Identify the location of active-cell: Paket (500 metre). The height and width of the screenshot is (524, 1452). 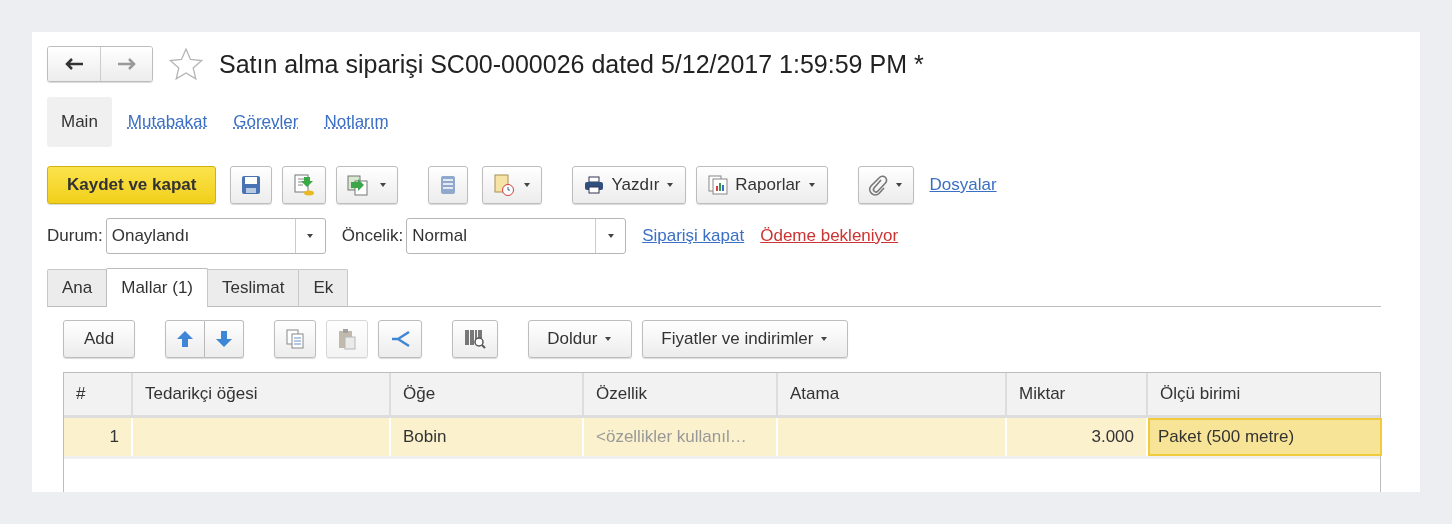
(1265, 437).